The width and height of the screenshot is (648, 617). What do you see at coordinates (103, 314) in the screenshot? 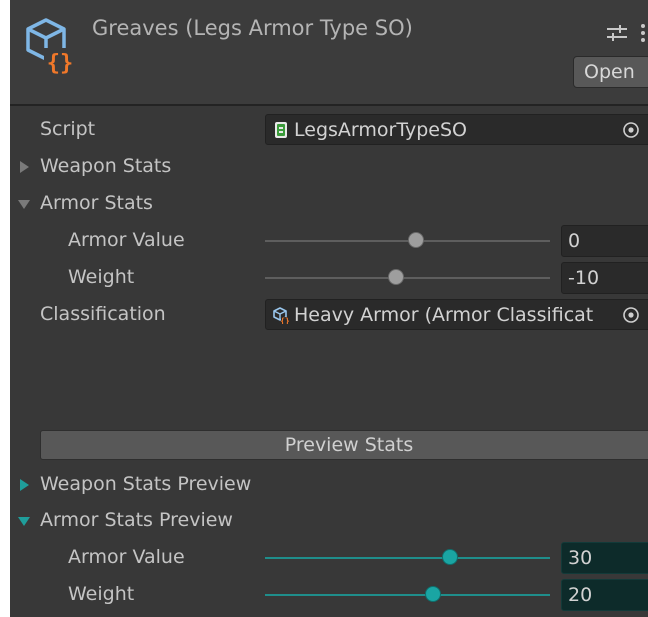
I see `classification-label: Classification` at bounding box center [103, 314].